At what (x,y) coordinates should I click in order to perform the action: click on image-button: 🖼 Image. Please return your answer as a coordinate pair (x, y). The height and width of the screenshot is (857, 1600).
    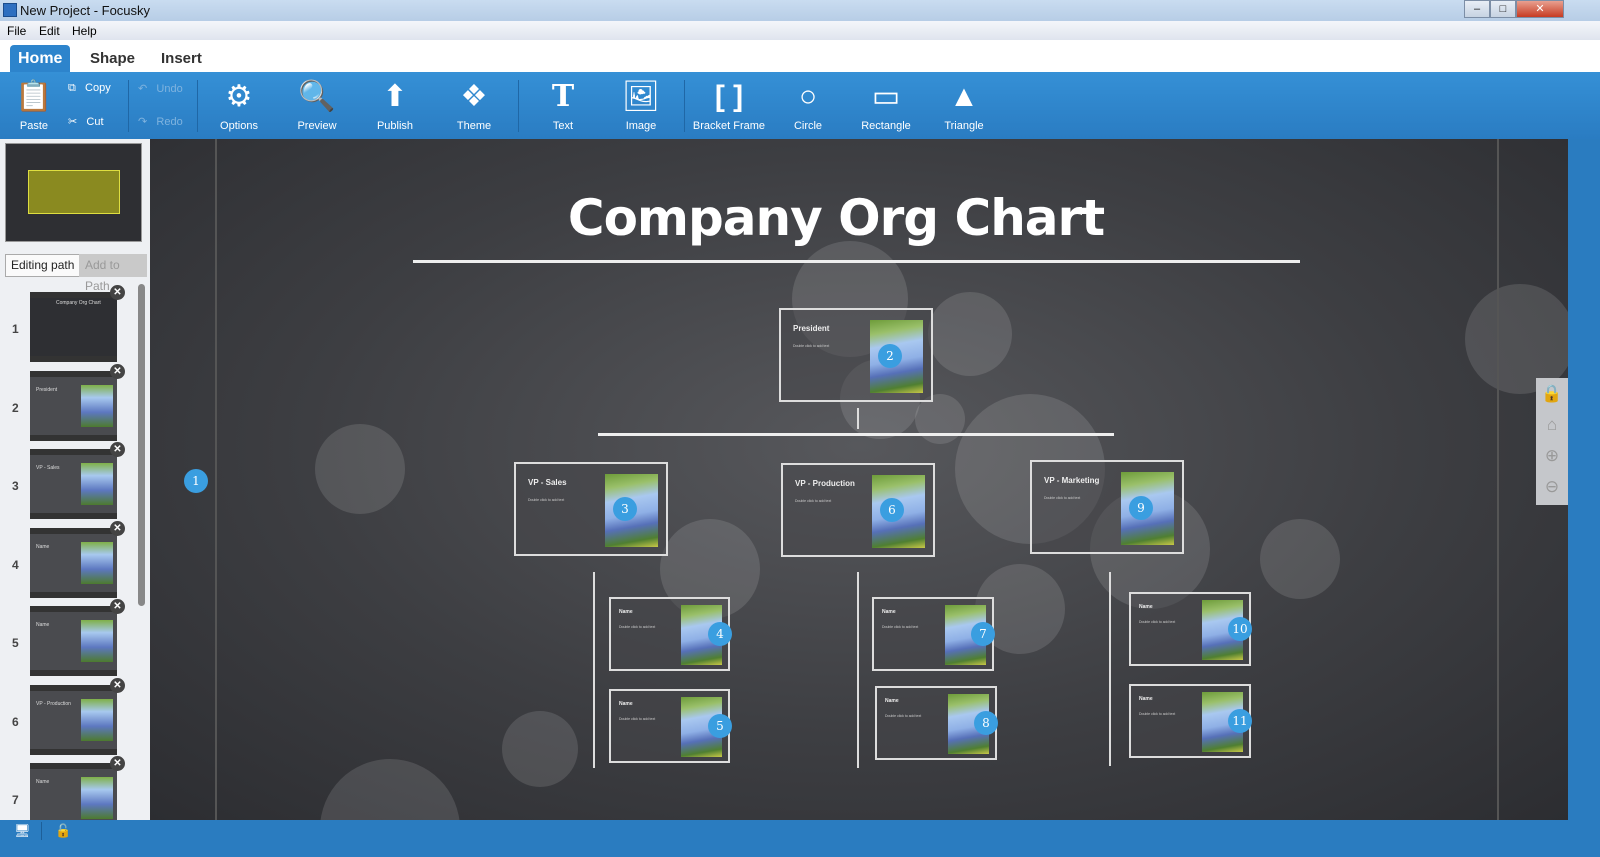
    Looking at the image, I should click on (641, 105).